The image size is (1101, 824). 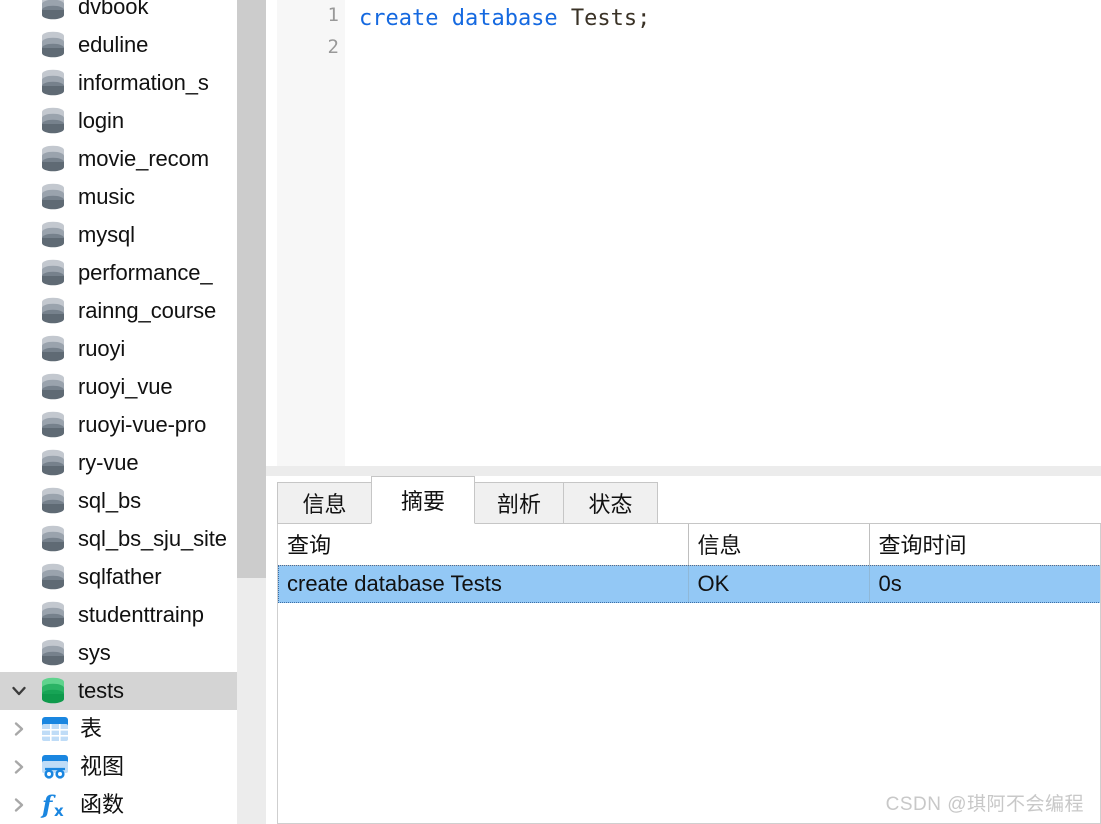 I want to click on sidebar-item-movie-recom: movie_recom, so click(x=118, y=159).